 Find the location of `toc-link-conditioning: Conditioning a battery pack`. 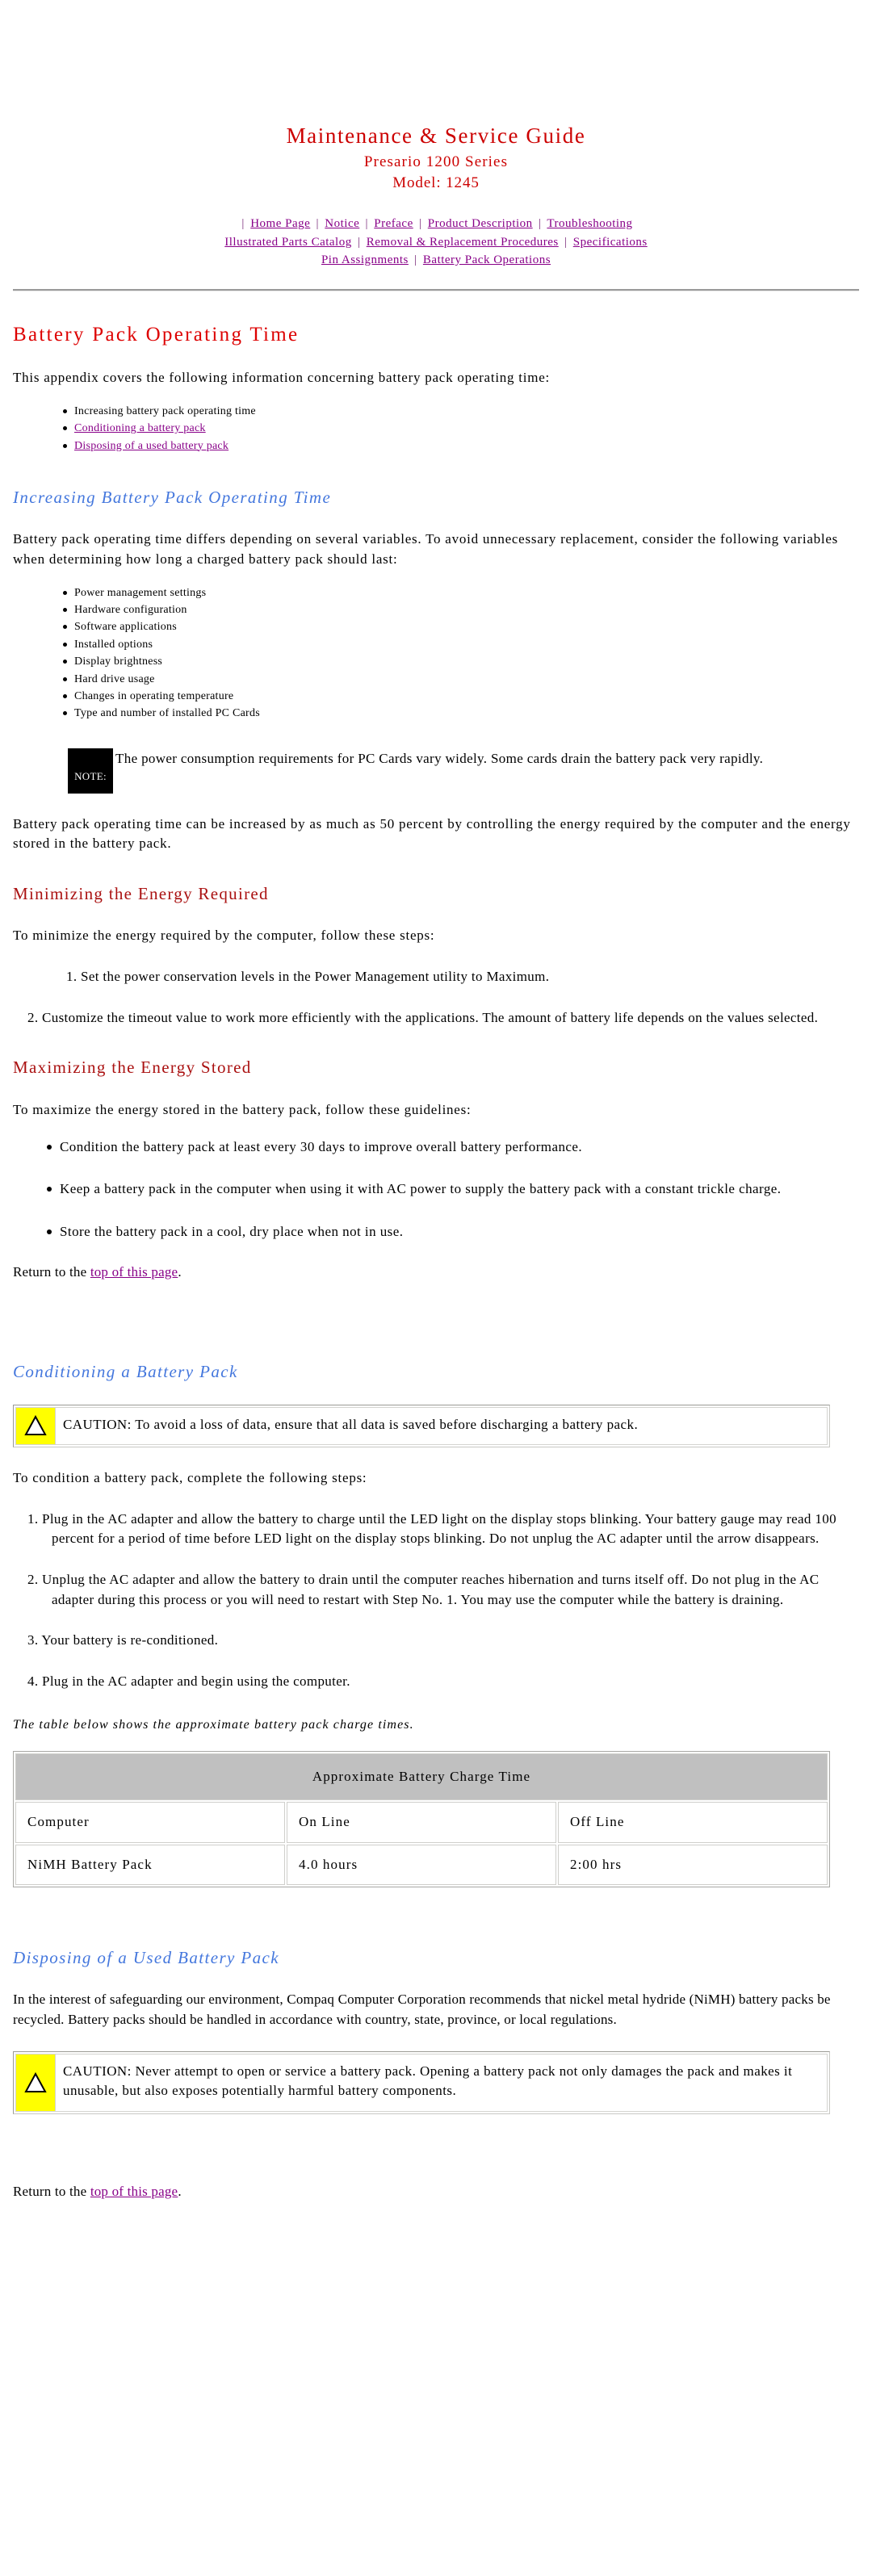

toc-link-conditioning: Conditioning a battery pack is located at coordinates (140, 428).